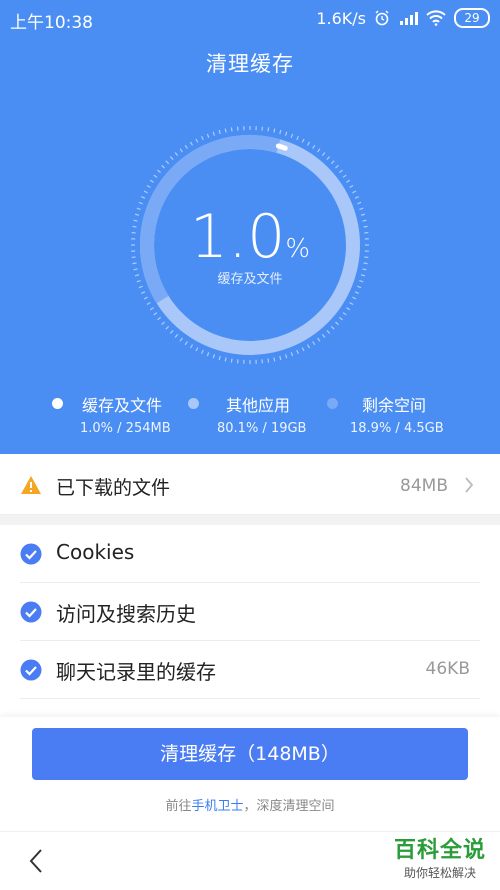 The image size is (500, 890). Describe the element at coordinates (469, 485) in the screenshot. I see `chevron-right-icon` at that location.